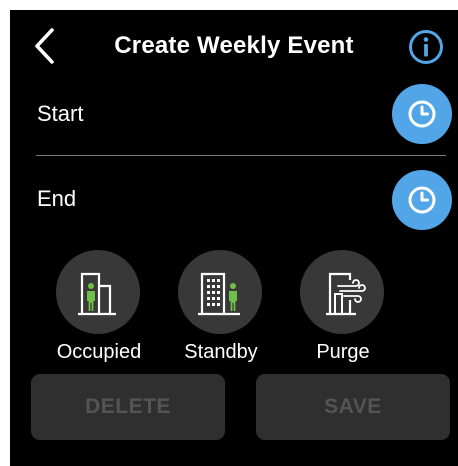 This screenshot has height=466, width=458. Describe the element at coordinates (234, 198) in the screenshot. I see `end-row: End` at that location.